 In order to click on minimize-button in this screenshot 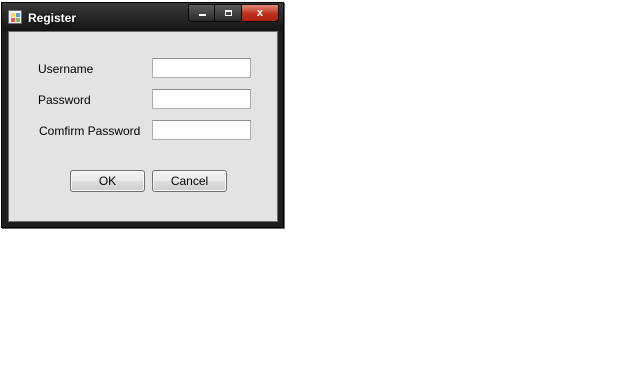, I will do `click(202, 13)`.